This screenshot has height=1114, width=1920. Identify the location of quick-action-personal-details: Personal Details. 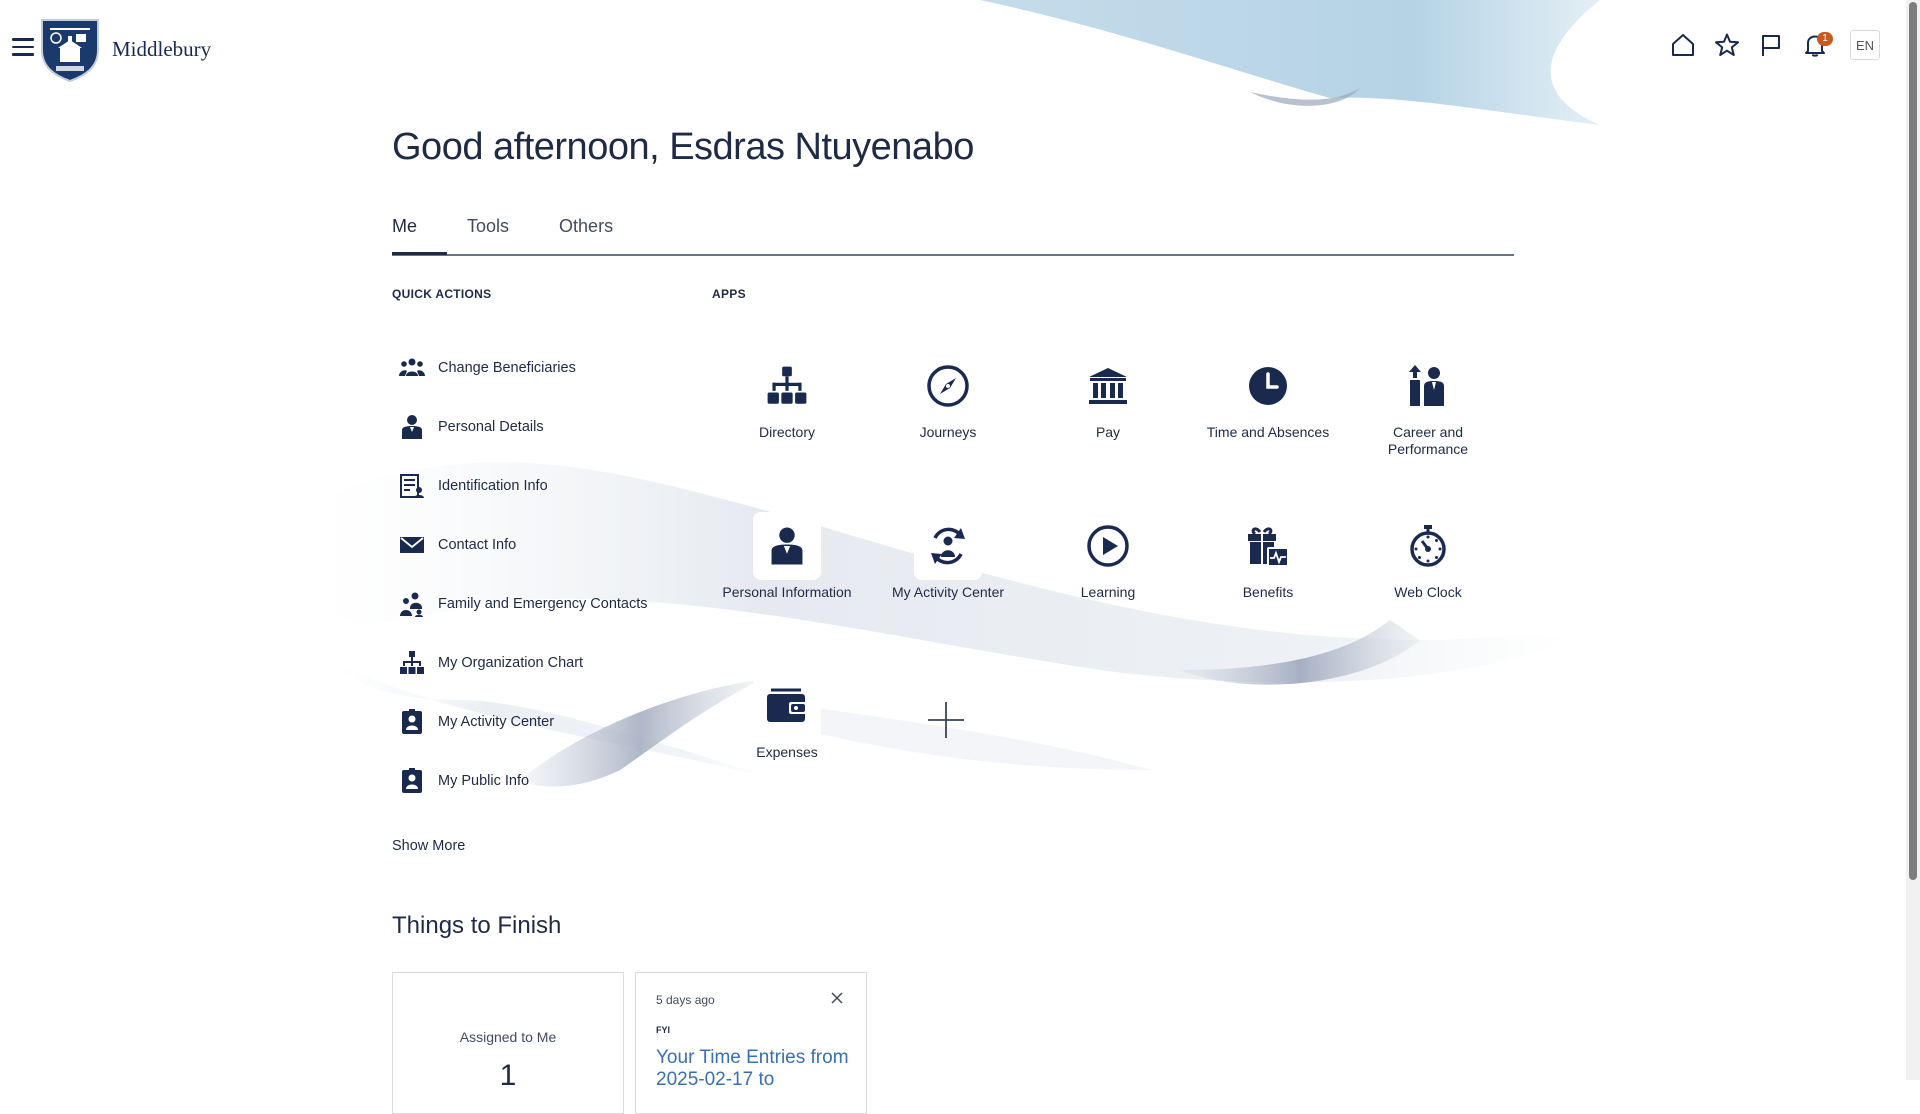
(548, 426).